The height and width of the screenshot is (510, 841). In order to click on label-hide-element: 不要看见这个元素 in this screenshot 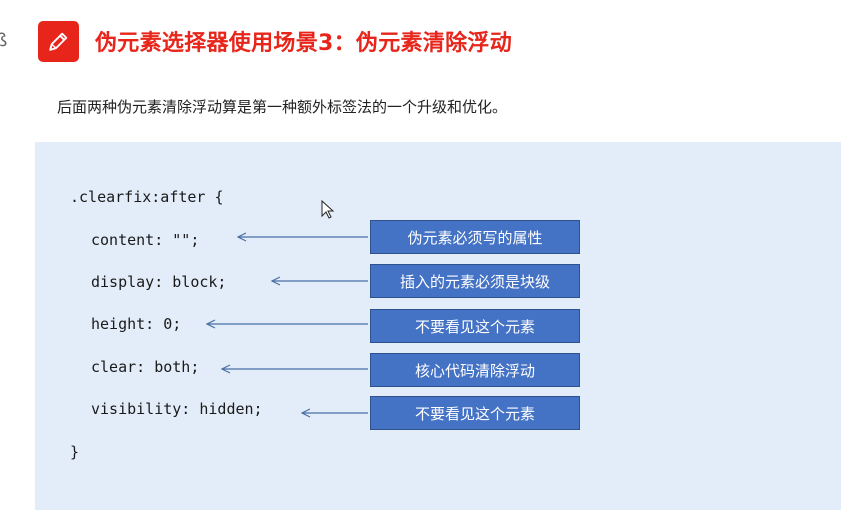, I will do `click(475, 326)`.